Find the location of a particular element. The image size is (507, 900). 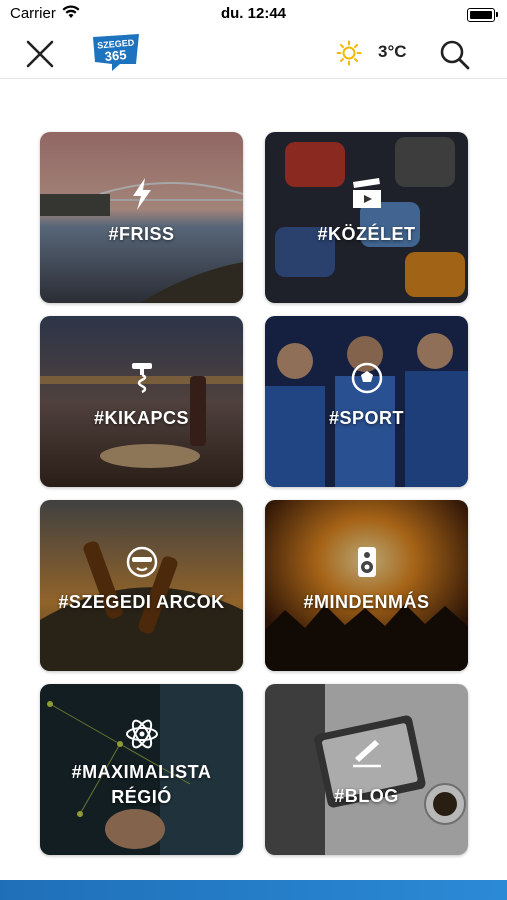

category-label: #FRISS is located at coordinates (141, 234).